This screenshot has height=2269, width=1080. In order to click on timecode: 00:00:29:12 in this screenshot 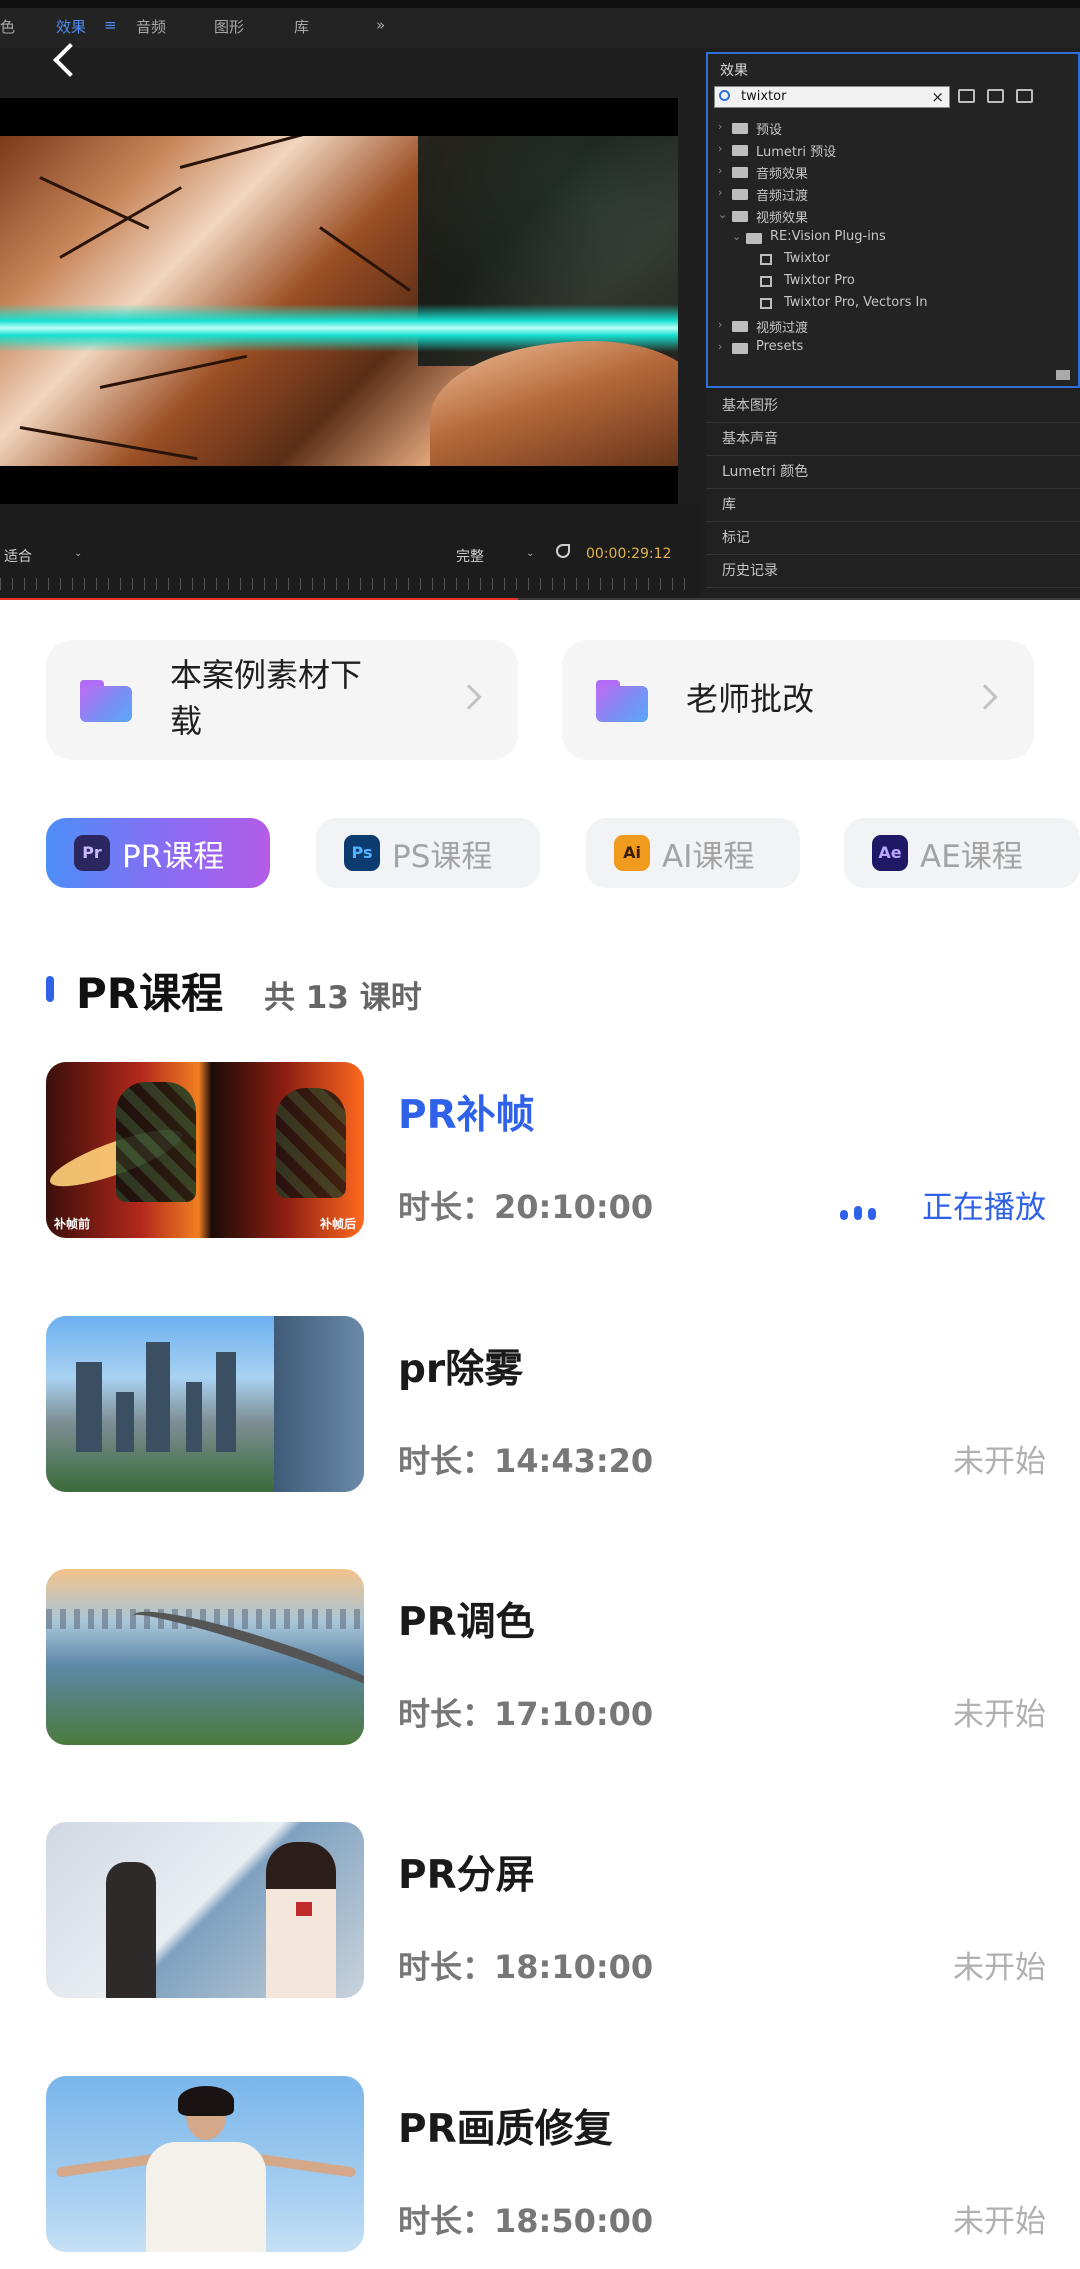, I will do `click(629, 554)`.